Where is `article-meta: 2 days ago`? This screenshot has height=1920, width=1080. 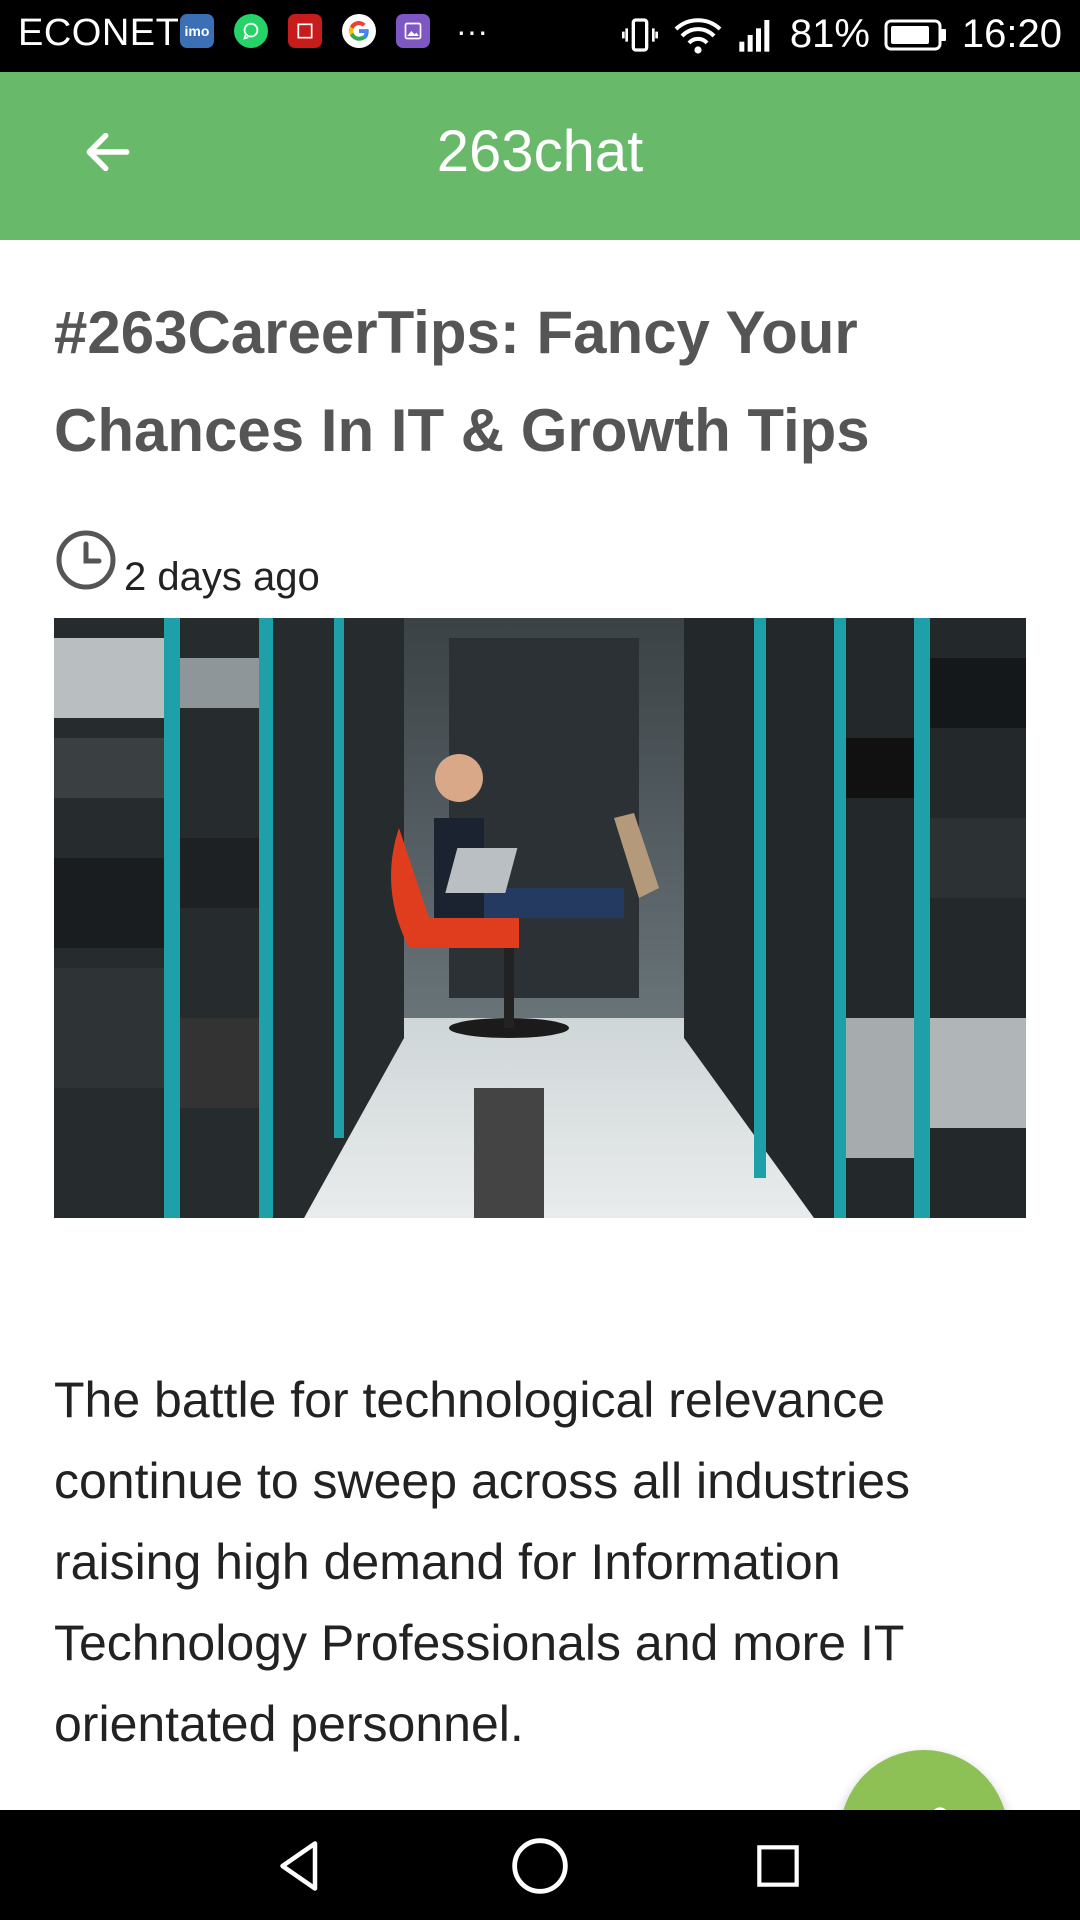 article-meta: 2 days ago is located at coordinates (187, 563).